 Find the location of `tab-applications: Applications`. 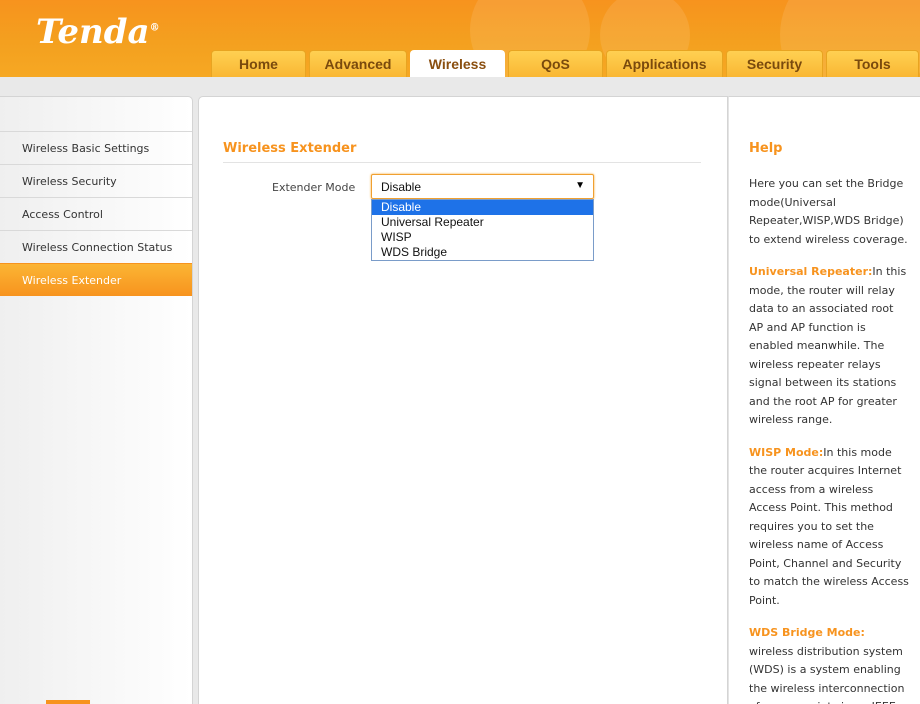

tab-applications: Applications is located at coordinates (664, 63).